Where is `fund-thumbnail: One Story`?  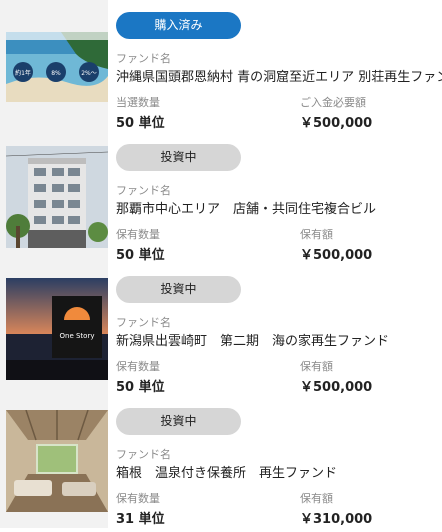
fund-thumbnail: One Story is located at coordinates (54, 330).